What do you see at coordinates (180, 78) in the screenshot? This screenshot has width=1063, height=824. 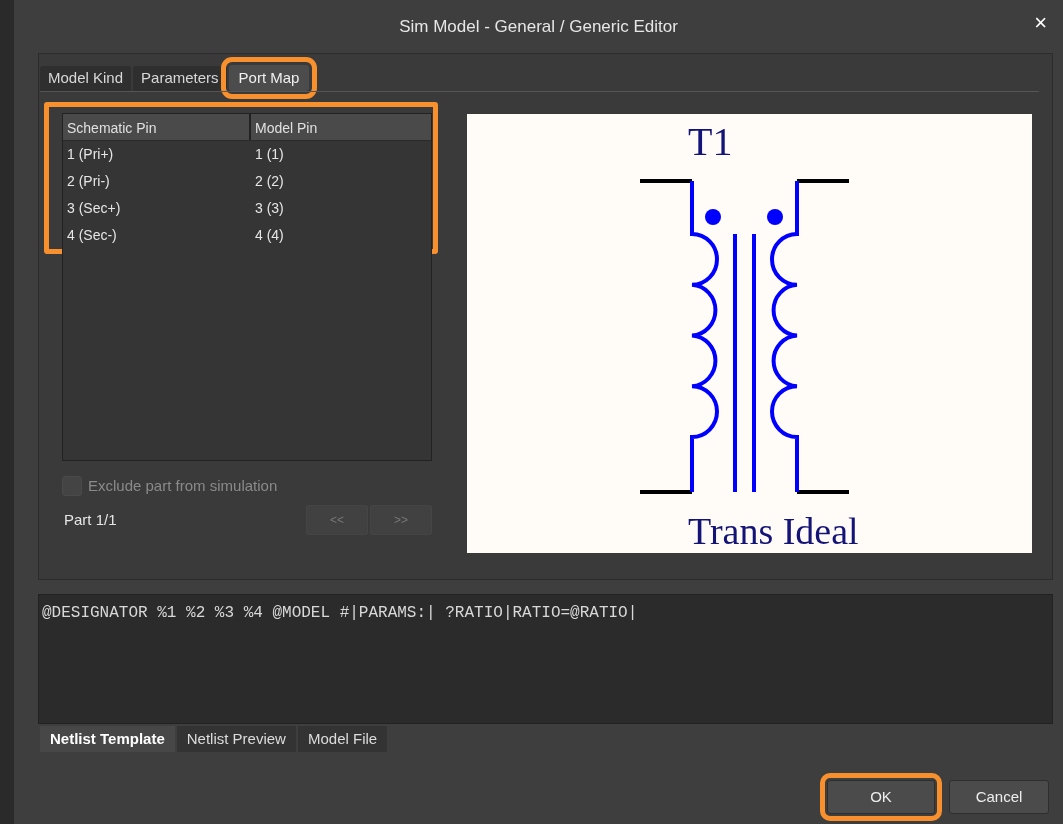 I see `tab: Parameters` at bounding box center [180, 78].